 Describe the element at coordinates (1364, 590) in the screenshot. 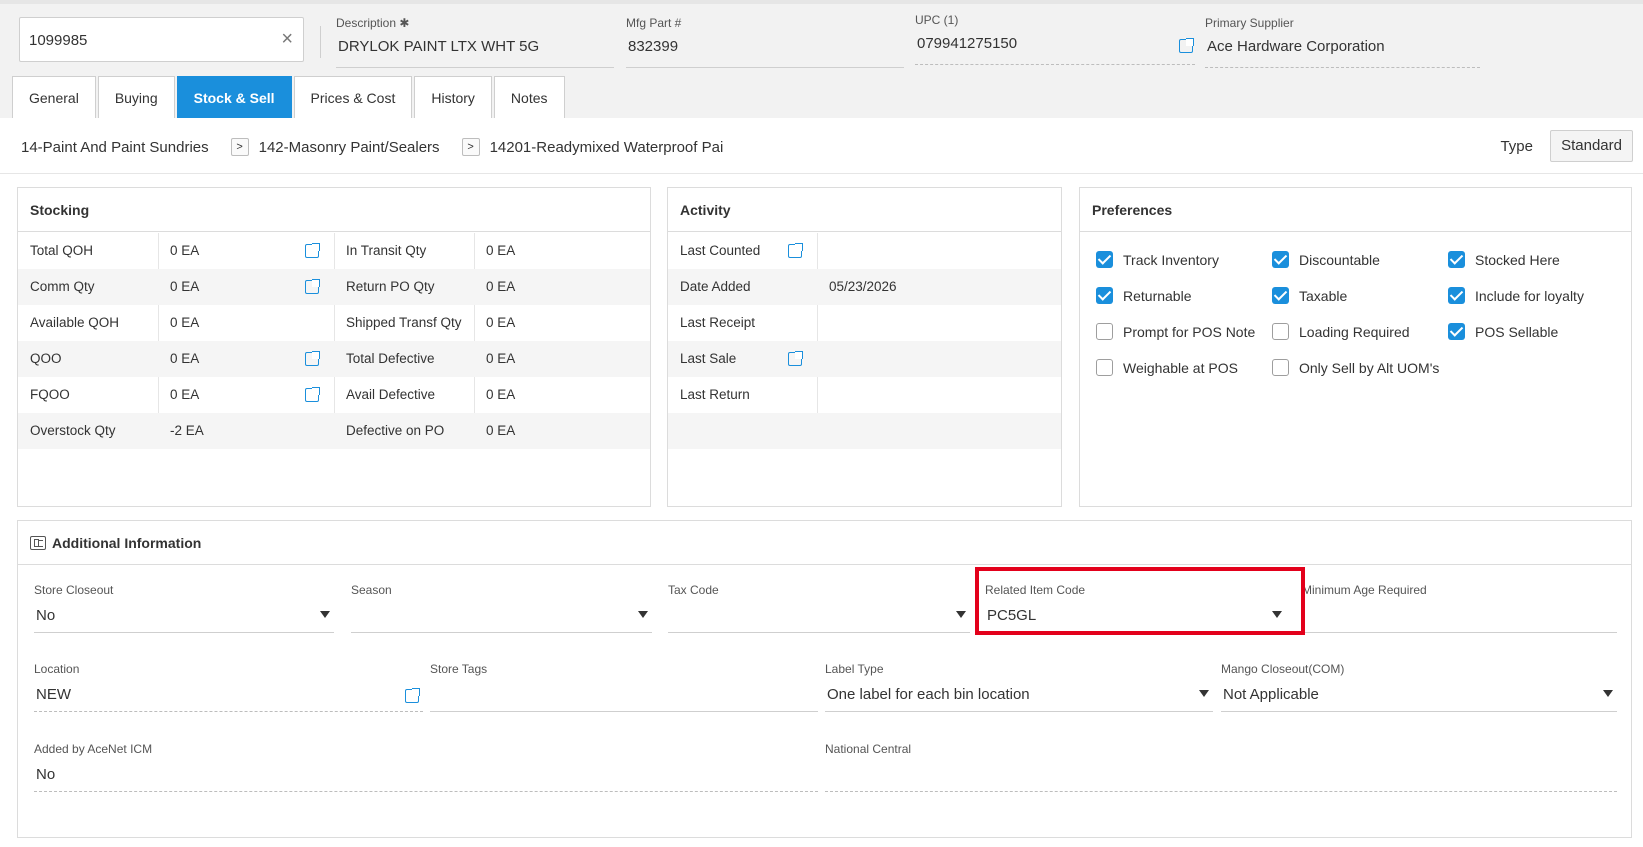

I see `field-label: Minimum Age Required` at that location.